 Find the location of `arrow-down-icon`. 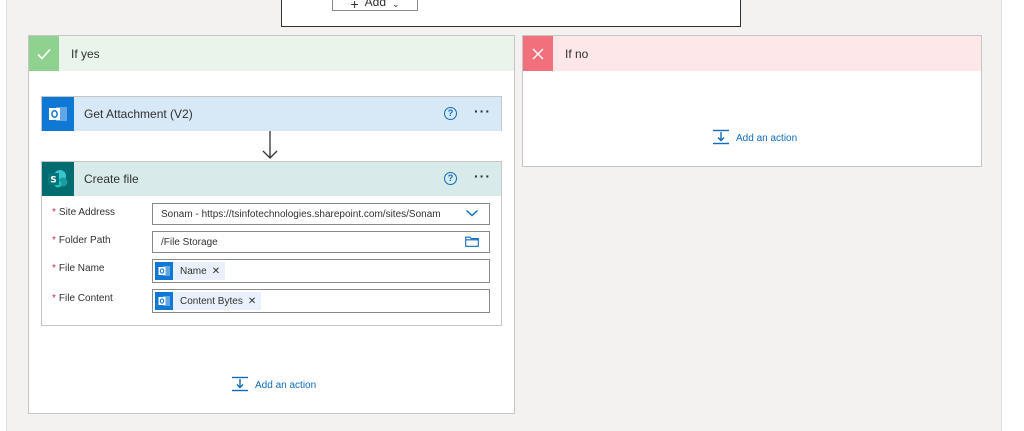

arrow-down-icon is located at coordinates (270, 145).